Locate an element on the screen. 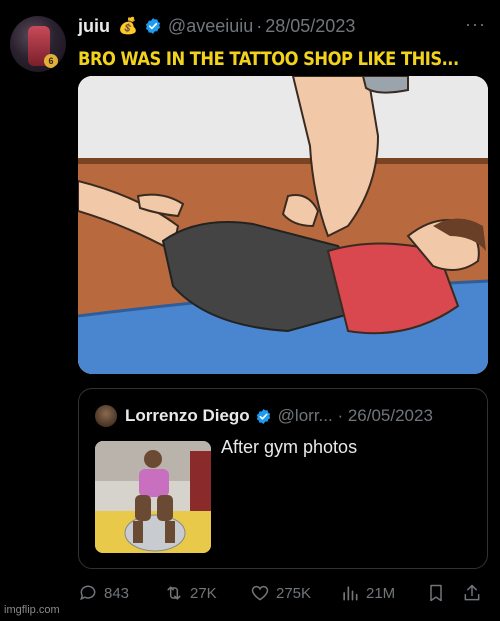 The width and height of the screenshot is (500, 621). like-button: 275K is located at coordinates (280, 593).